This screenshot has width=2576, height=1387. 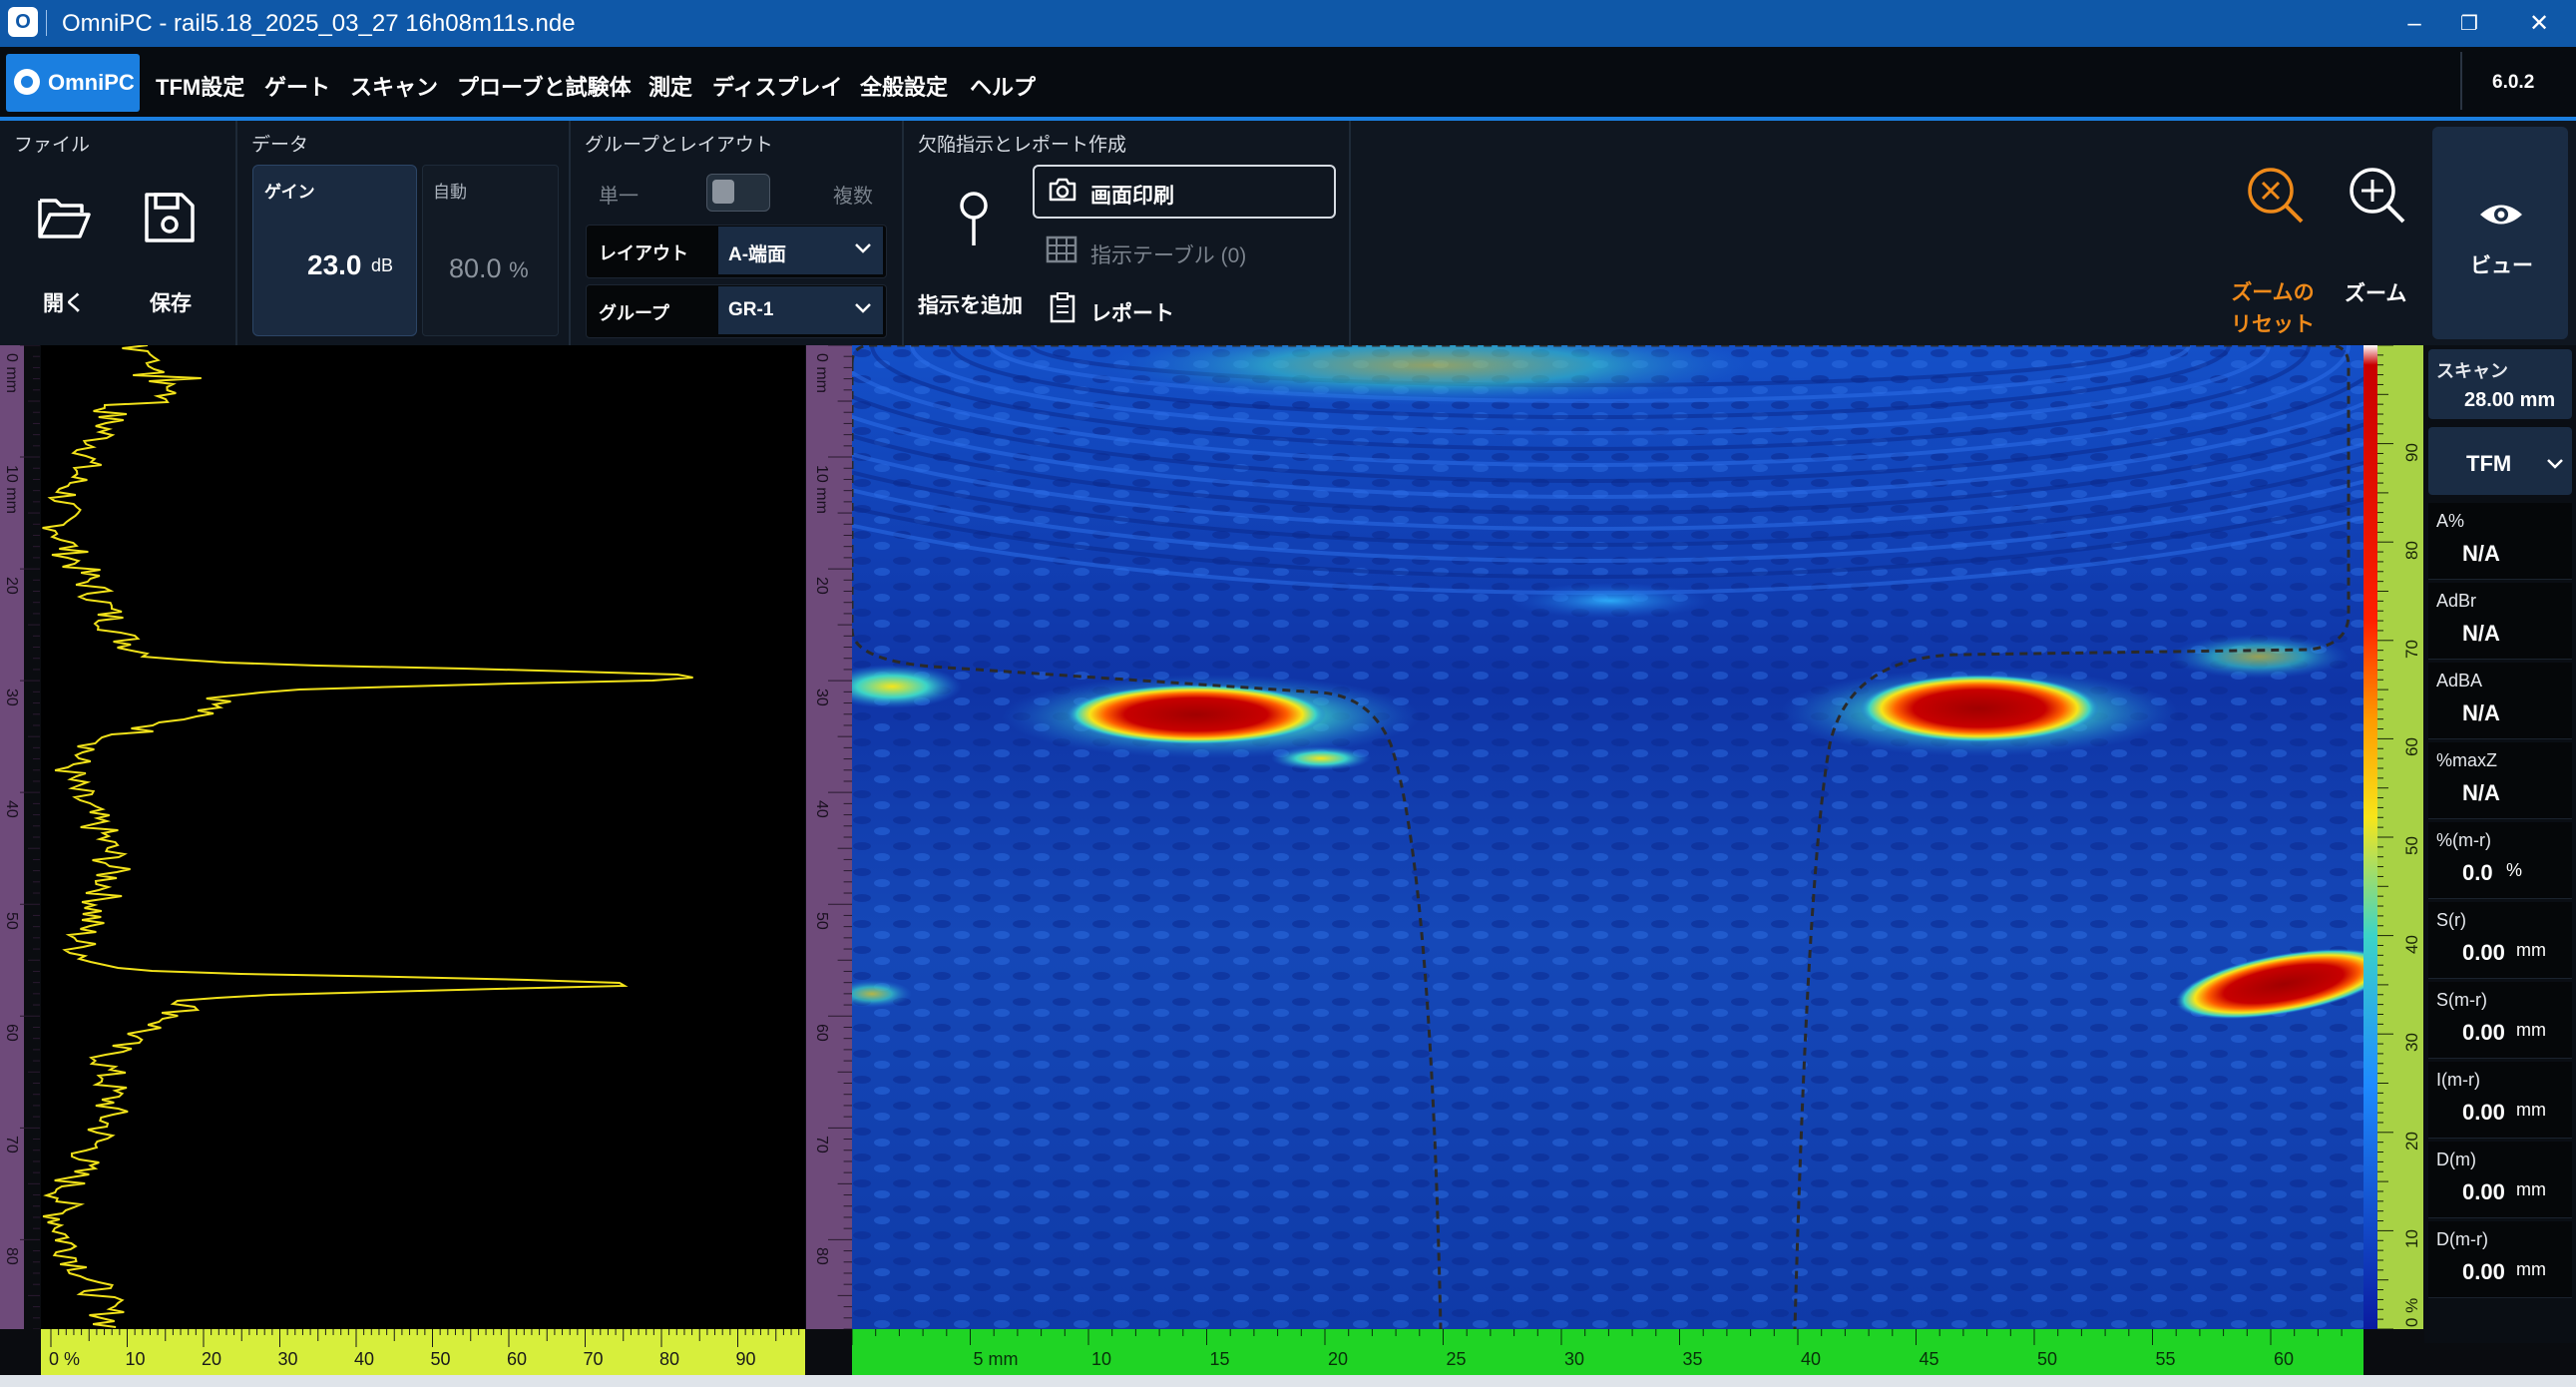 I want to click on menu-tfm-settings: TFM設定, so click(x=200, y=86).